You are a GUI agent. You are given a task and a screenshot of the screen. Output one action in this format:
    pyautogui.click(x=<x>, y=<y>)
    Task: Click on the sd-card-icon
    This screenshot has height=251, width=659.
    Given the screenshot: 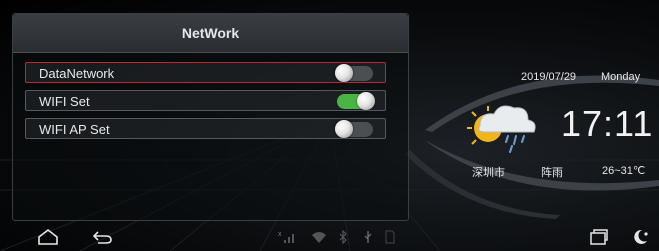 What is the action you would take?
    pyautogui.click(x=390, y=237)
    